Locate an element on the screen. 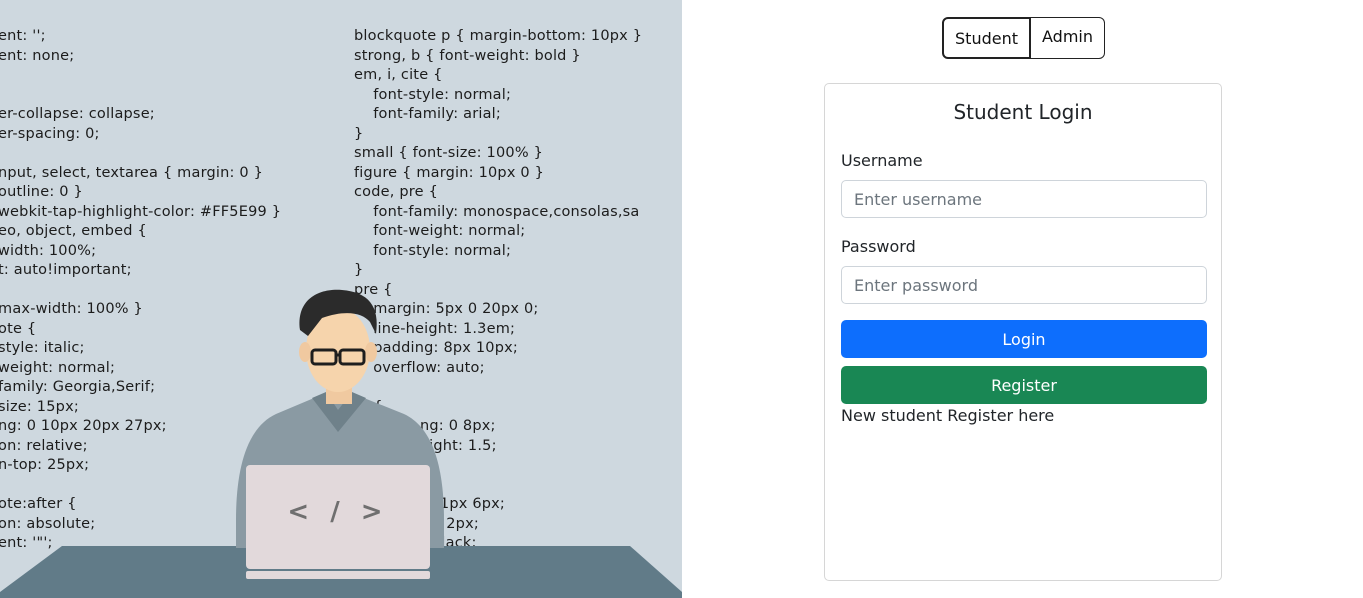 The image size is (1363, 598). role-toggle: Student Admin is located at coordinates (1023, 38).